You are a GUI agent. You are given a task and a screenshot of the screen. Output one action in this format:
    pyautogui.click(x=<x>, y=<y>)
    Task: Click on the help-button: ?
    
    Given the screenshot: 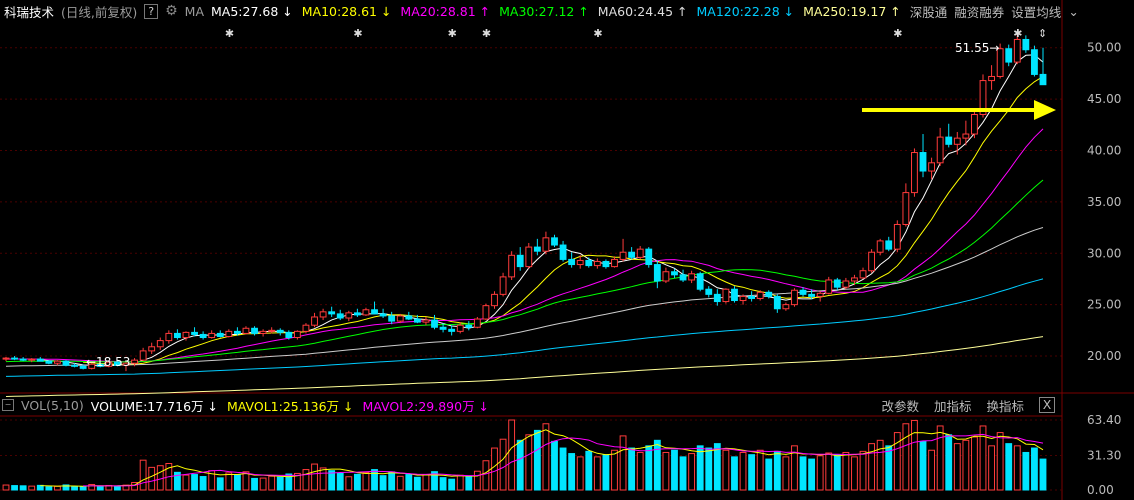 What is the action you would take?
    pyautogui.click(x=151, y=11)
    